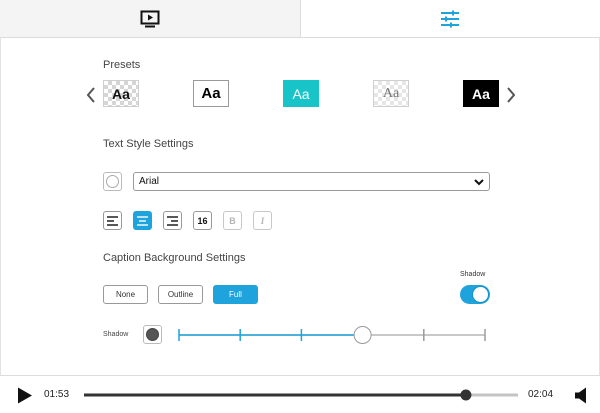 The image size is (600, 413). I want to click on align-right-icon, so click(172, 220).